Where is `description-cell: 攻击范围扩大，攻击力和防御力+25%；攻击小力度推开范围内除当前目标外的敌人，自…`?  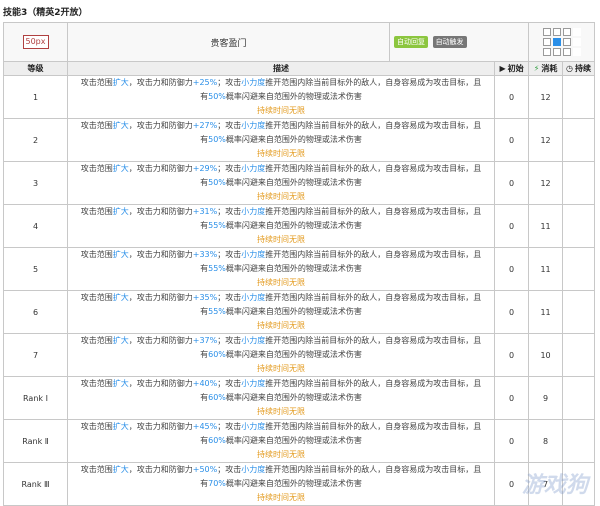
description-cell: 攻击范围扩大，攻击力和防御力+25%；攻击小力度推开范围内除当前目标外的敌人，自… is located at coordinates (281, 97).